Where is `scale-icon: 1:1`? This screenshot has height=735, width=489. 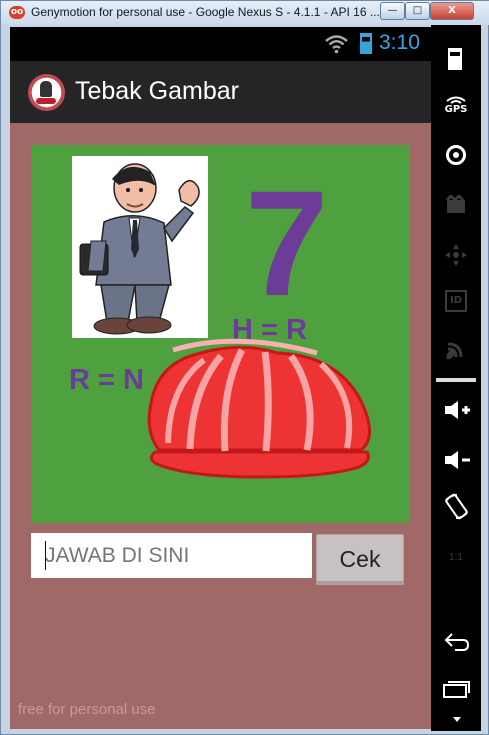 scale-icon: 1:1 is located at coordinates (456, 558).